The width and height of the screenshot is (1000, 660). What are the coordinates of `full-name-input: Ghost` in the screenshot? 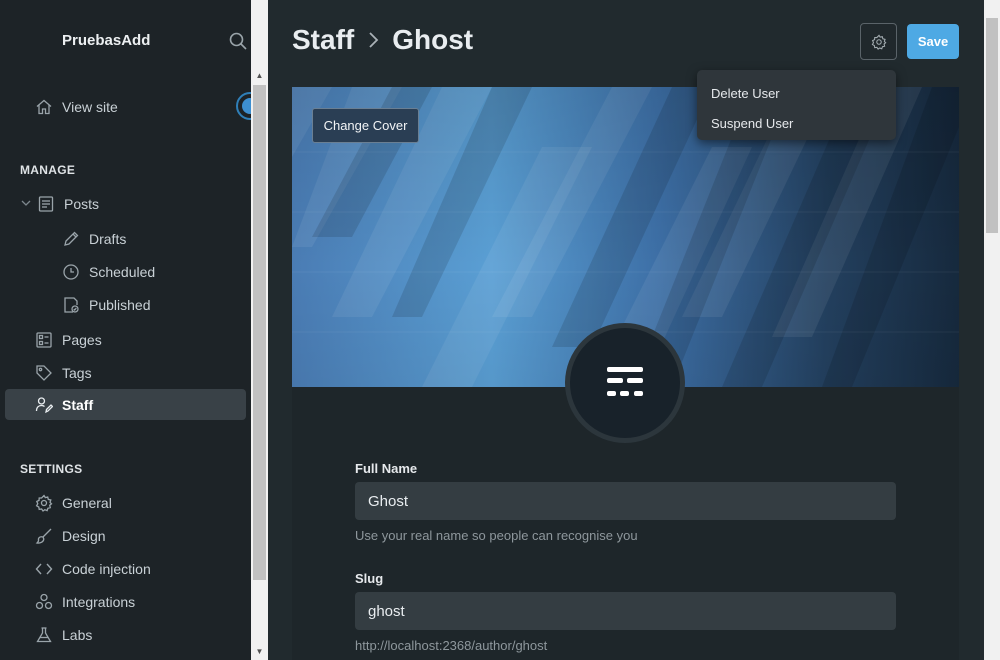 It's located at (625, 501).